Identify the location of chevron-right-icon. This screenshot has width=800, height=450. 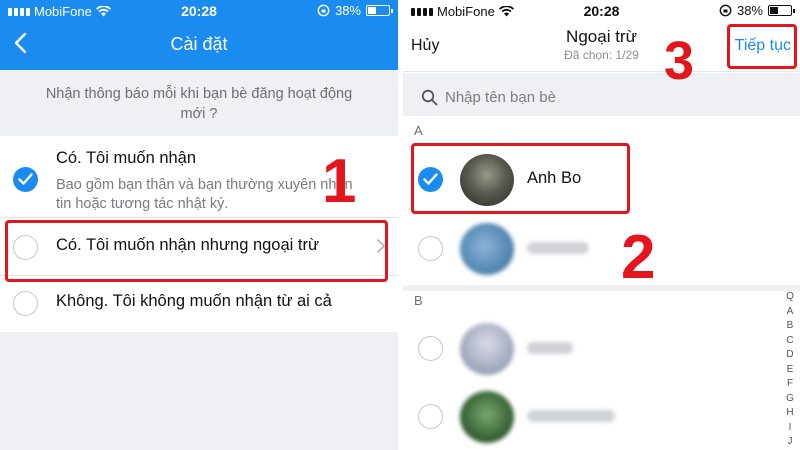
(381, 246).